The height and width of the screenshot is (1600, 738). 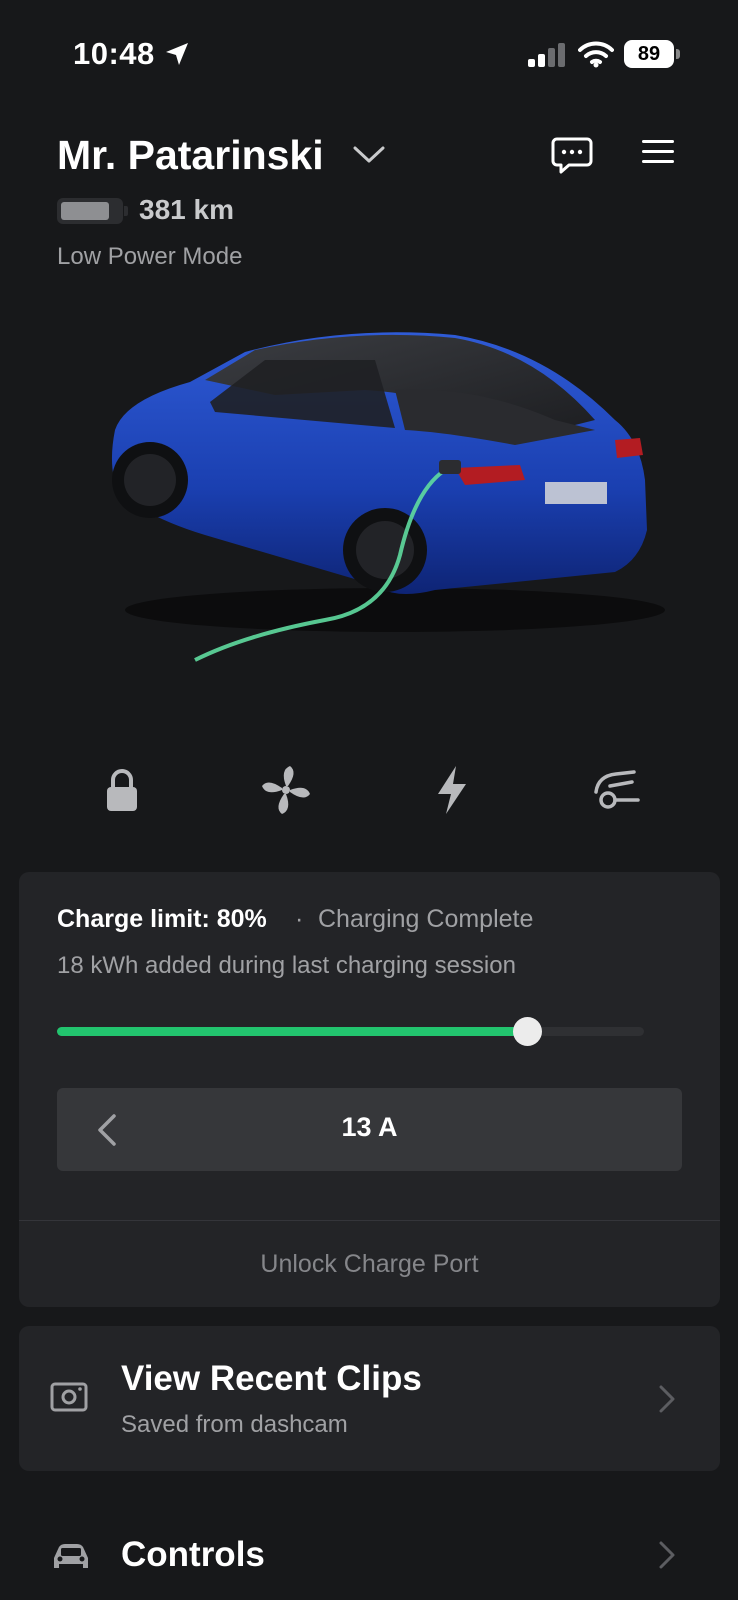 I want to click on vehicle-name: Mr. Patarinski, so click(x=190, y=155).